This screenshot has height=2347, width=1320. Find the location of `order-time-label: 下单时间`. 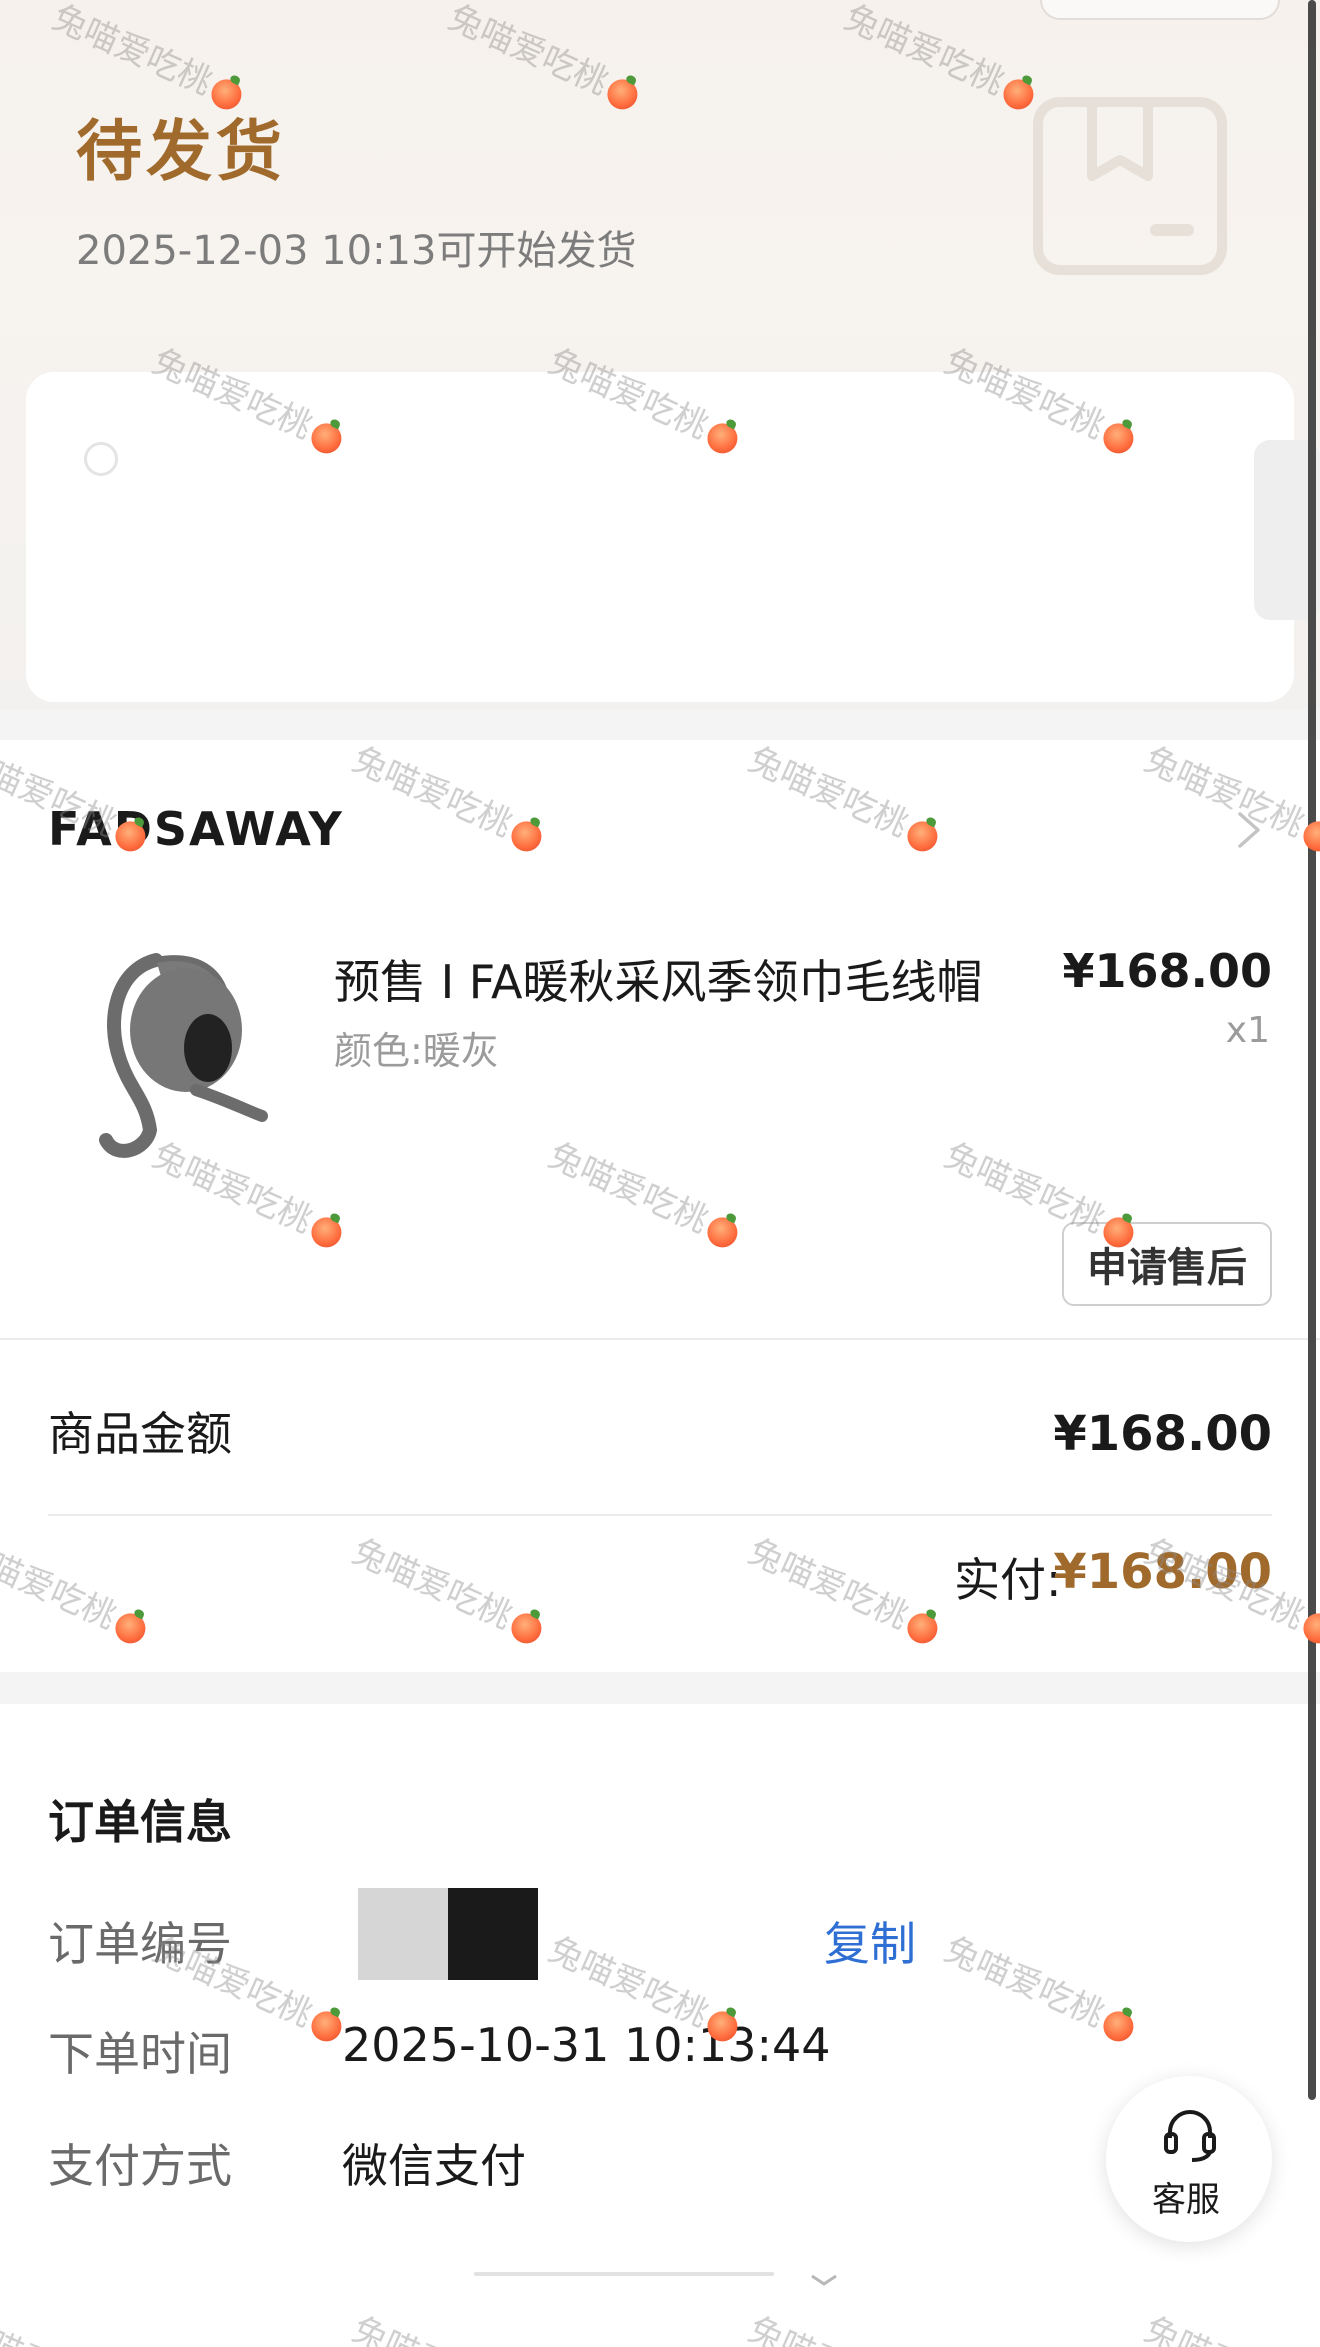

order-time-label: 下单时间 is located at coordinates (140, 2054).